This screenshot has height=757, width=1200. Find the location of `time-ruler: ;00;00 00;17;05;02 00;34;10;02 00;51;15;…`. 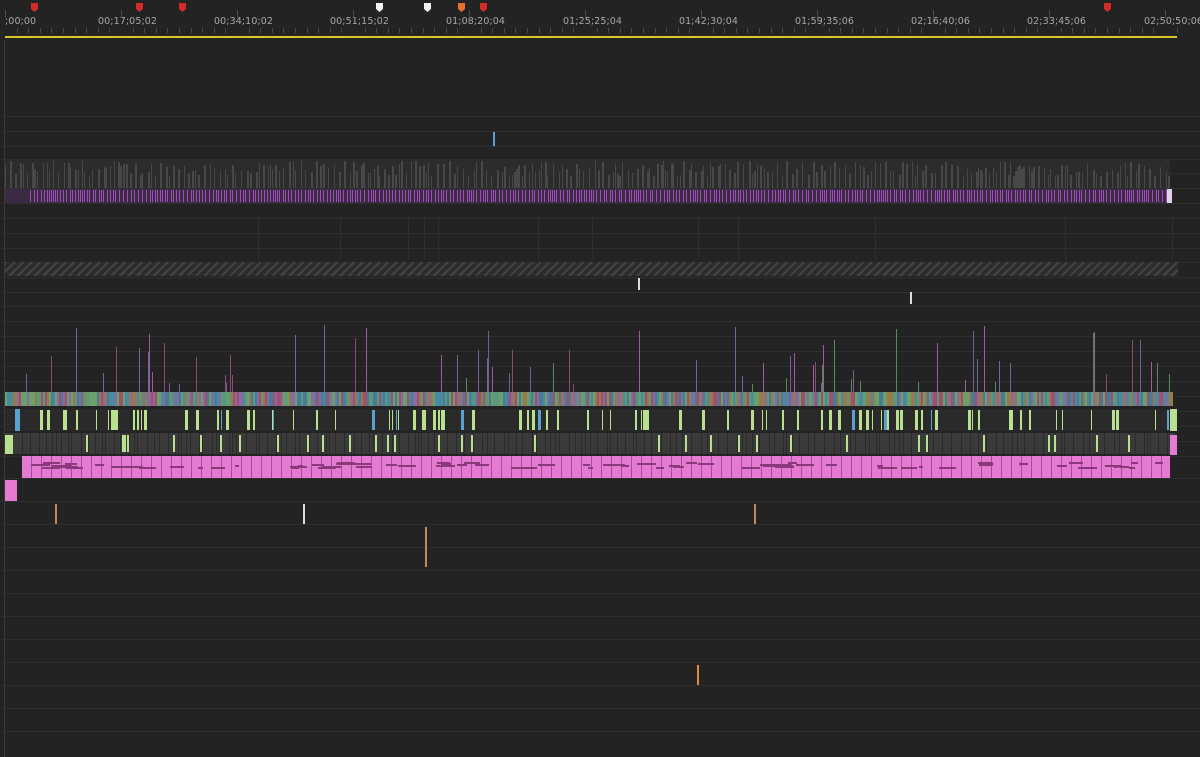

time-ruler: ;00;00 00;17;05;02 00;34;10;02 00;51;15;… is located at coordinates (600, 20).